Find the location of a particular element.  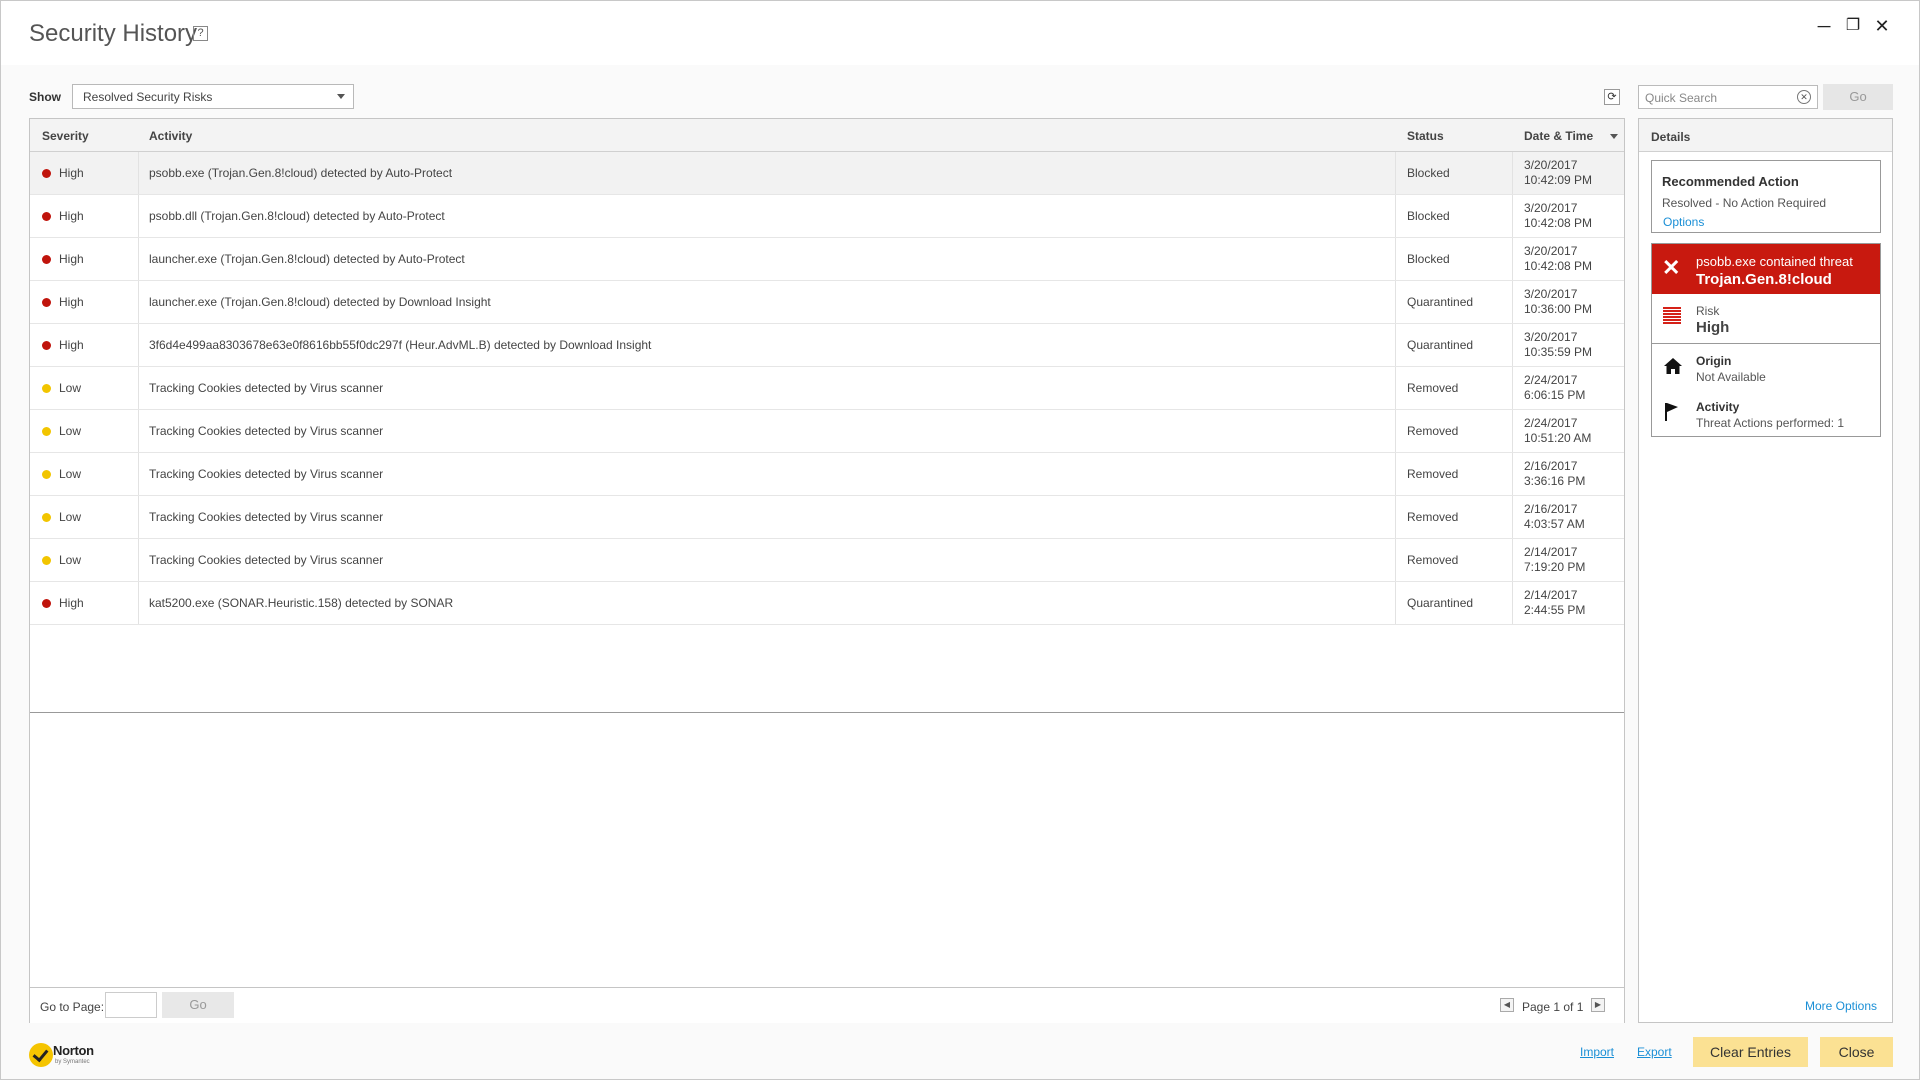

datetime-cell: 2/14/2017 2:44:55 PM is located at coordinates (1574, 603).